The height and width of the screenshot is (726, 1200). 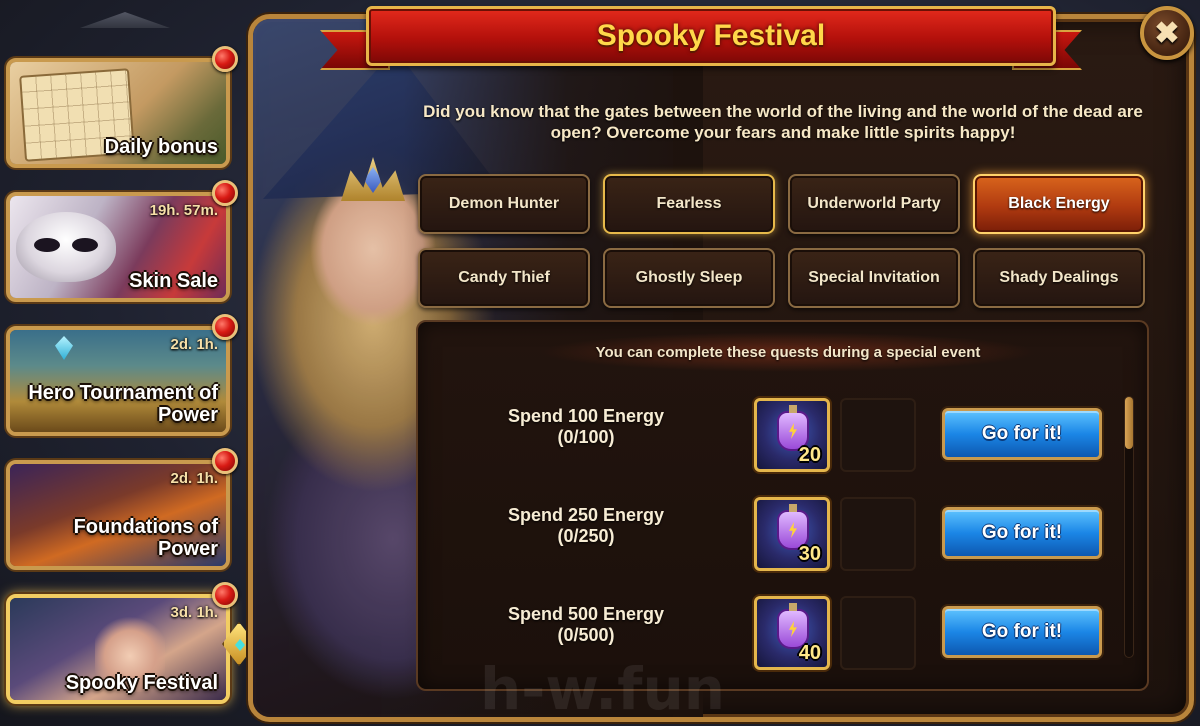 What do you see at coordinates (874, 278) in the screenshot?
I see `tab-special-invitation: Special Invitation` at bounding box center [874, 278].